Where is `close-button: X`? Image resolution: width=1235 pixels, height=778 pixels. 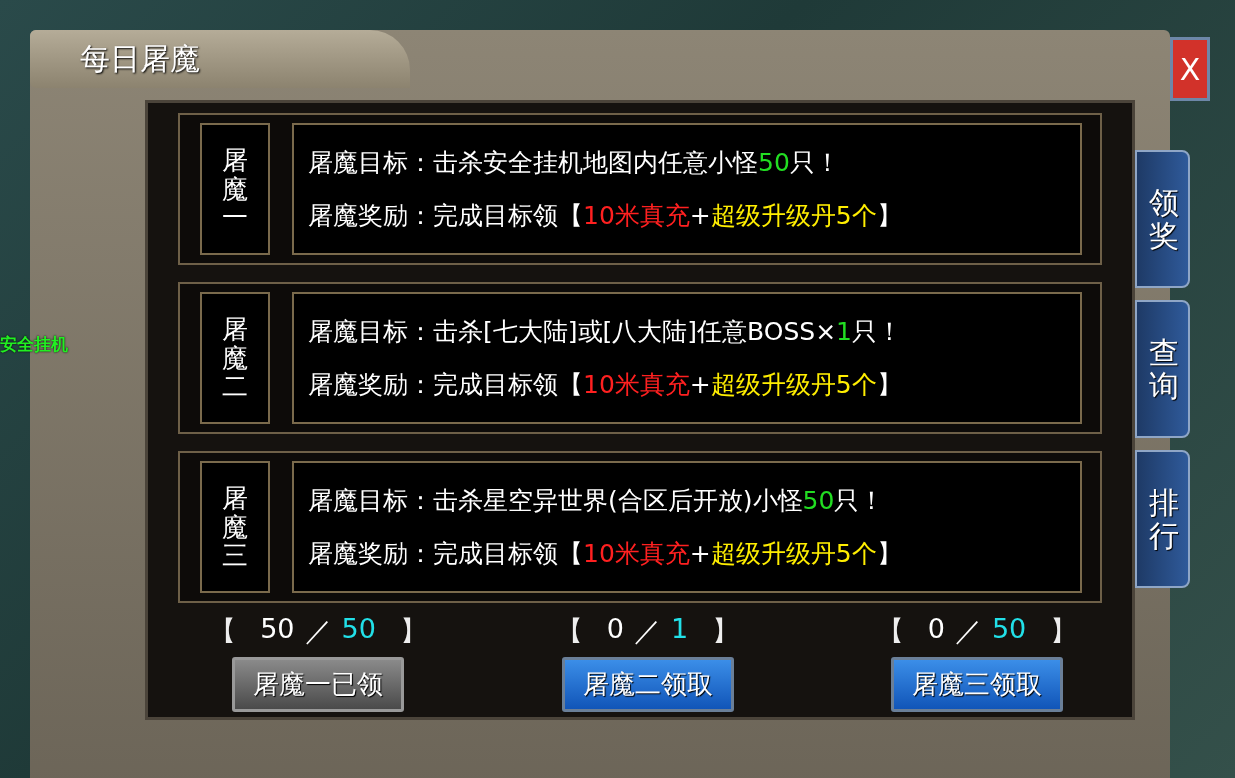
close-button: X is located at coordinates (1190, 69).